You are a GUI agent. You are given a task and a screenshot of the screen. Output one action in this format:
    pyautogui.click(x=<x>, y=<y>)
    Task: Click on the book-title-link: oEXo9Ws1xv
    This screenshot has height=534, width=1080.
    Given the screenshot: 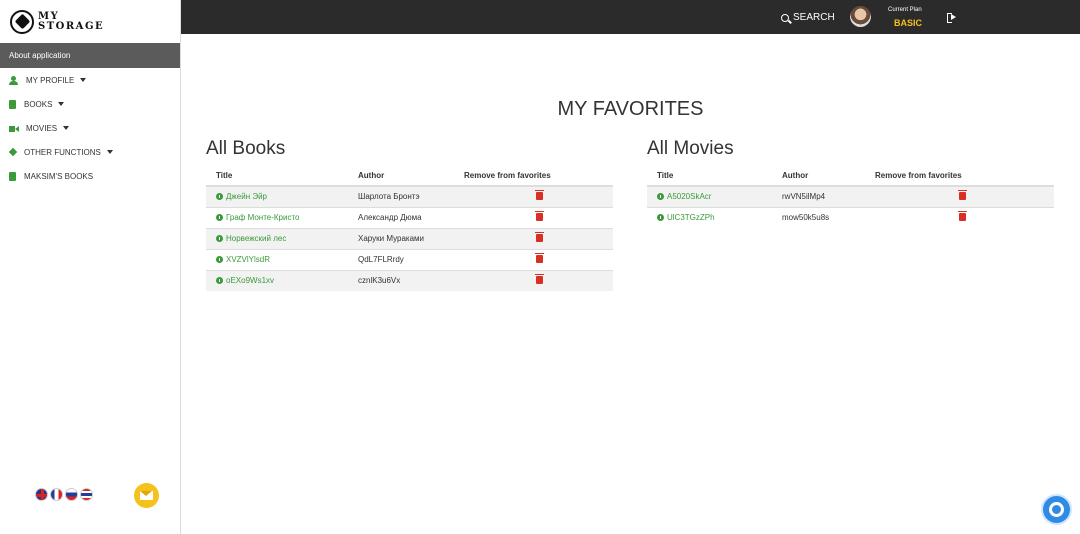 What is the action you would take?
    pyautogui.click(x=282, y=280)
    